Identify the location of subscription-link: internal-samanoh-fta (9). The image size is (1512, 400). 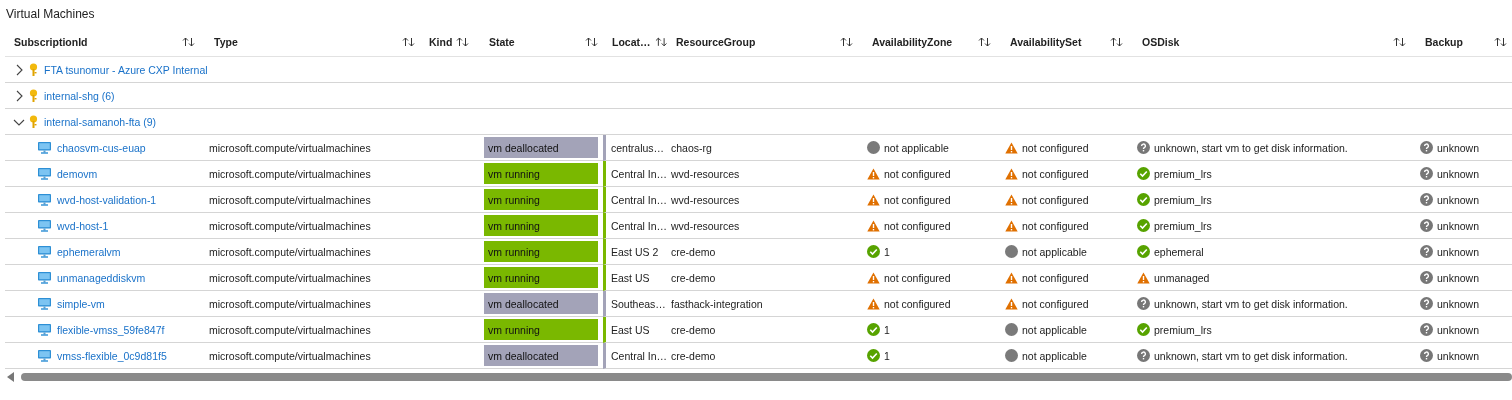
(100, 121).